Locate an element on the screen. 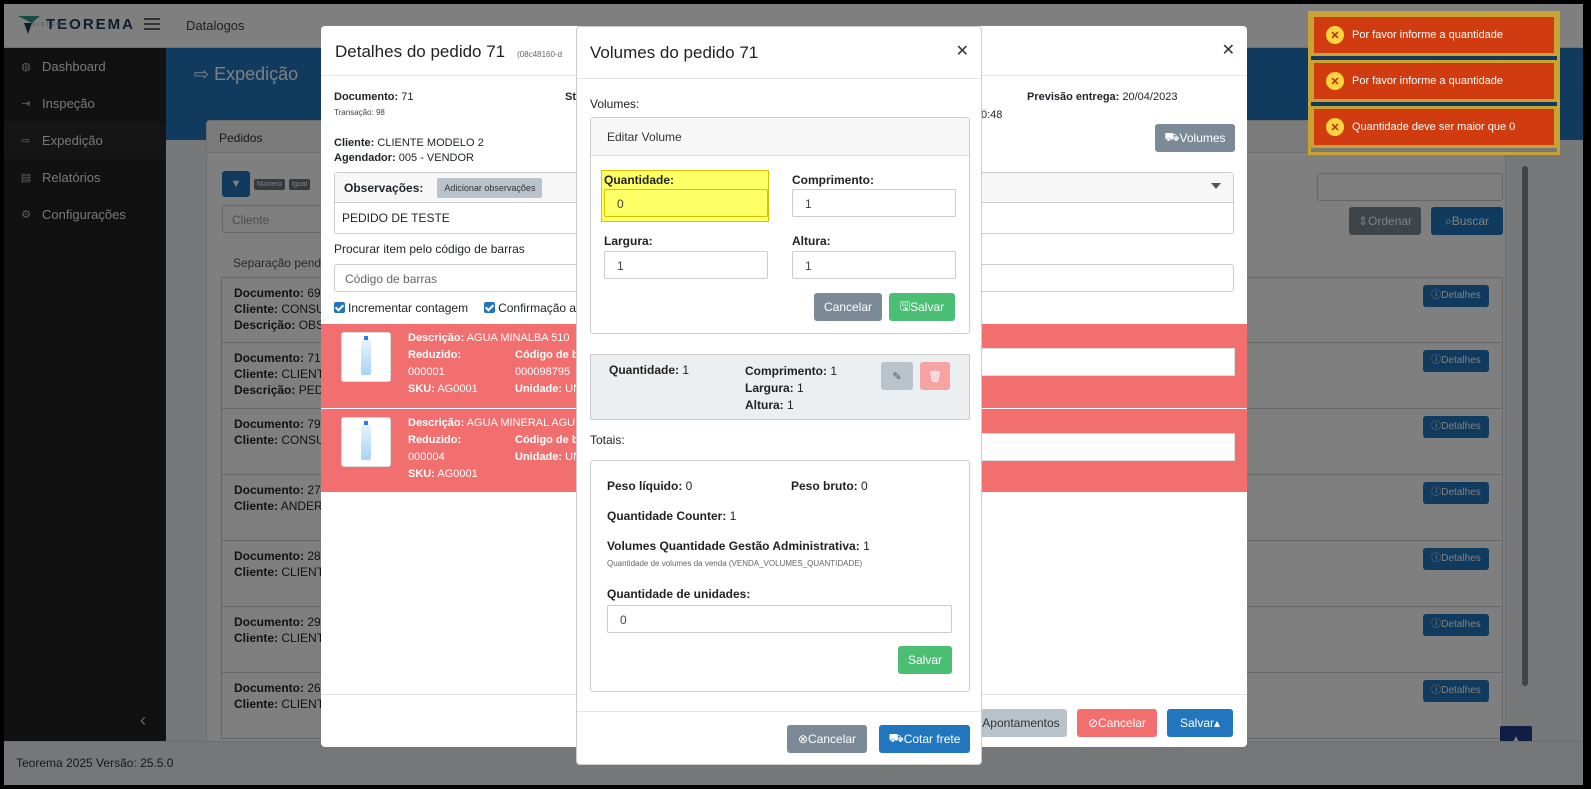 The height and width of the screenshot is (789, 1591). save-icon: 🖫 is located at coordinates (905, 305).